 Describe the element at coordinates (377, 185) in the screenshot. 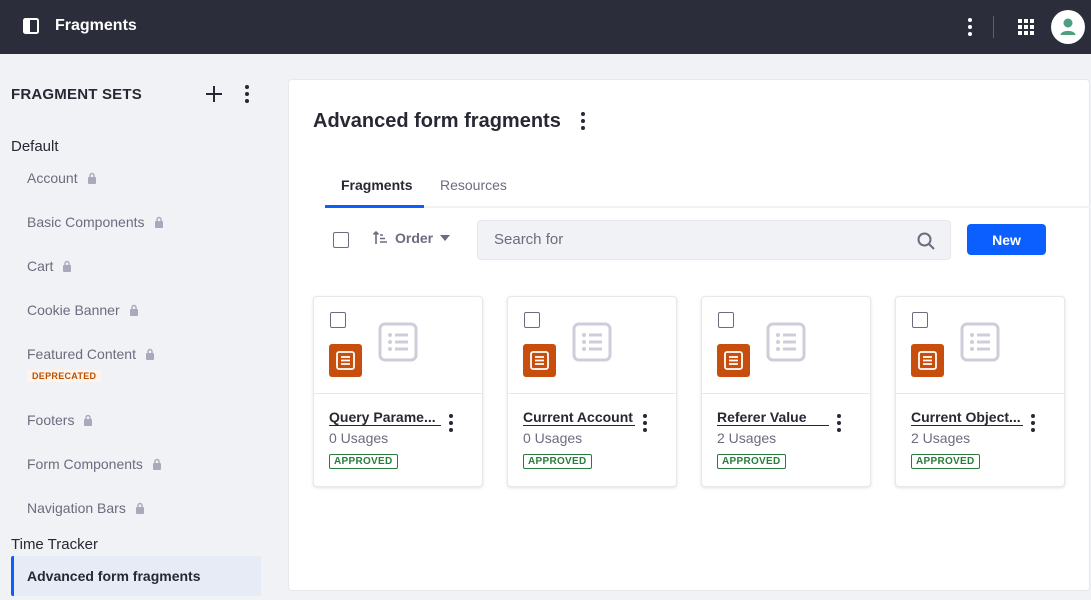

I see `tab-fragments: Fragments` at that location.